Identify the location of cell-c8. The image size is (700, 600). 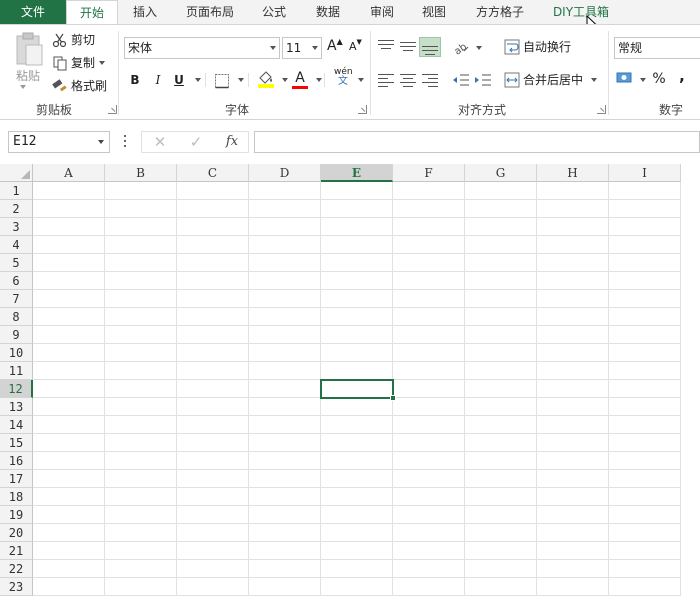
(213, 317).